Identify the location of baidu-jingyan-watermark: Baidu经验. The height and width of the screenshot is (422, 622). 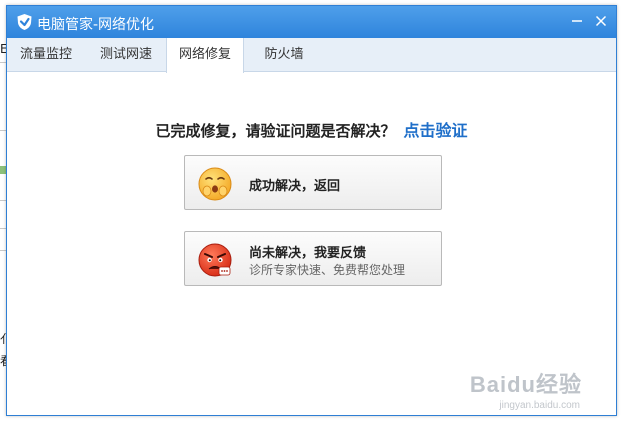
(525, 384).